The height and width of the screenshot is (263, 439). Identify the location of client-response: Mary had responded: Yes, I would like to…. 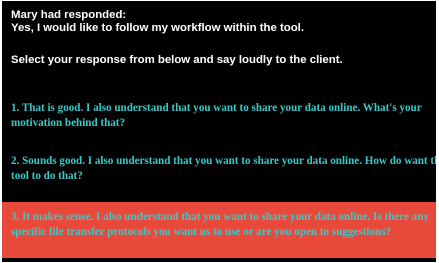
(221, 22).